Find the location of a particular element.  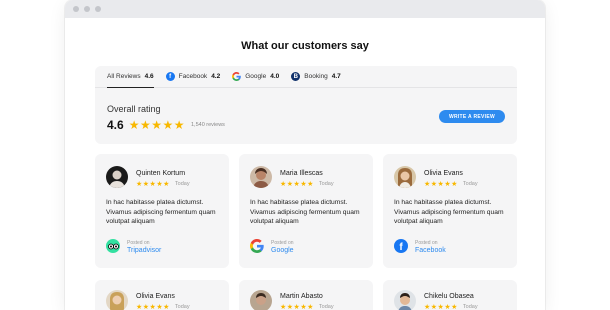

tab-rating: 4.6 is located at coordinates (149, 76).